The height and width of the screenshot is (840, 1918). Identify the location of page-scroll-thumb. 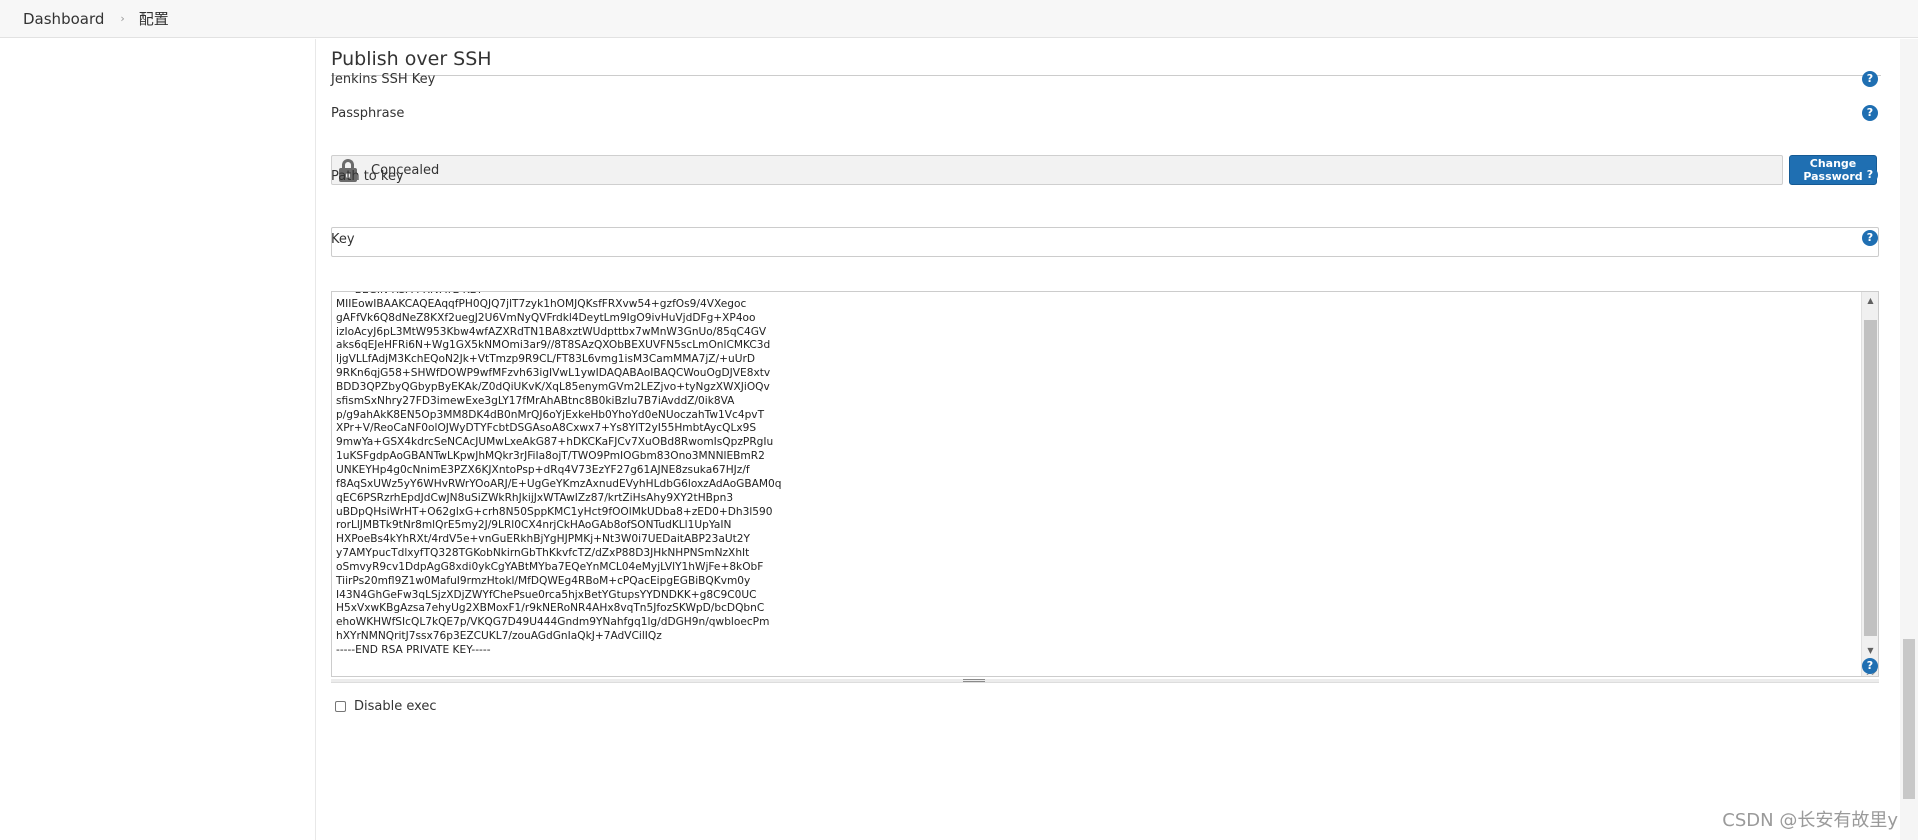
(1909, 719).